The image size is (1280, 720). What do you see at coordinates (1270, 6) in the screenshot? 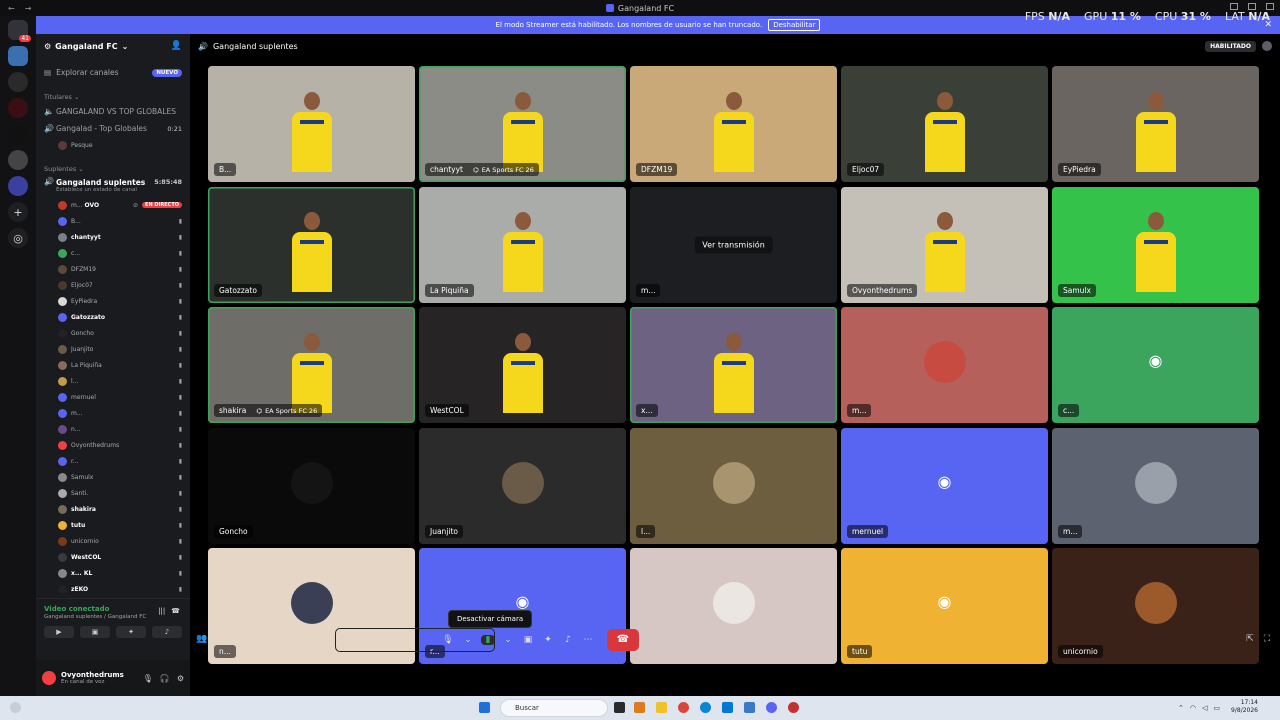
I see `close-window-button` at bounding box center [1270, 6].